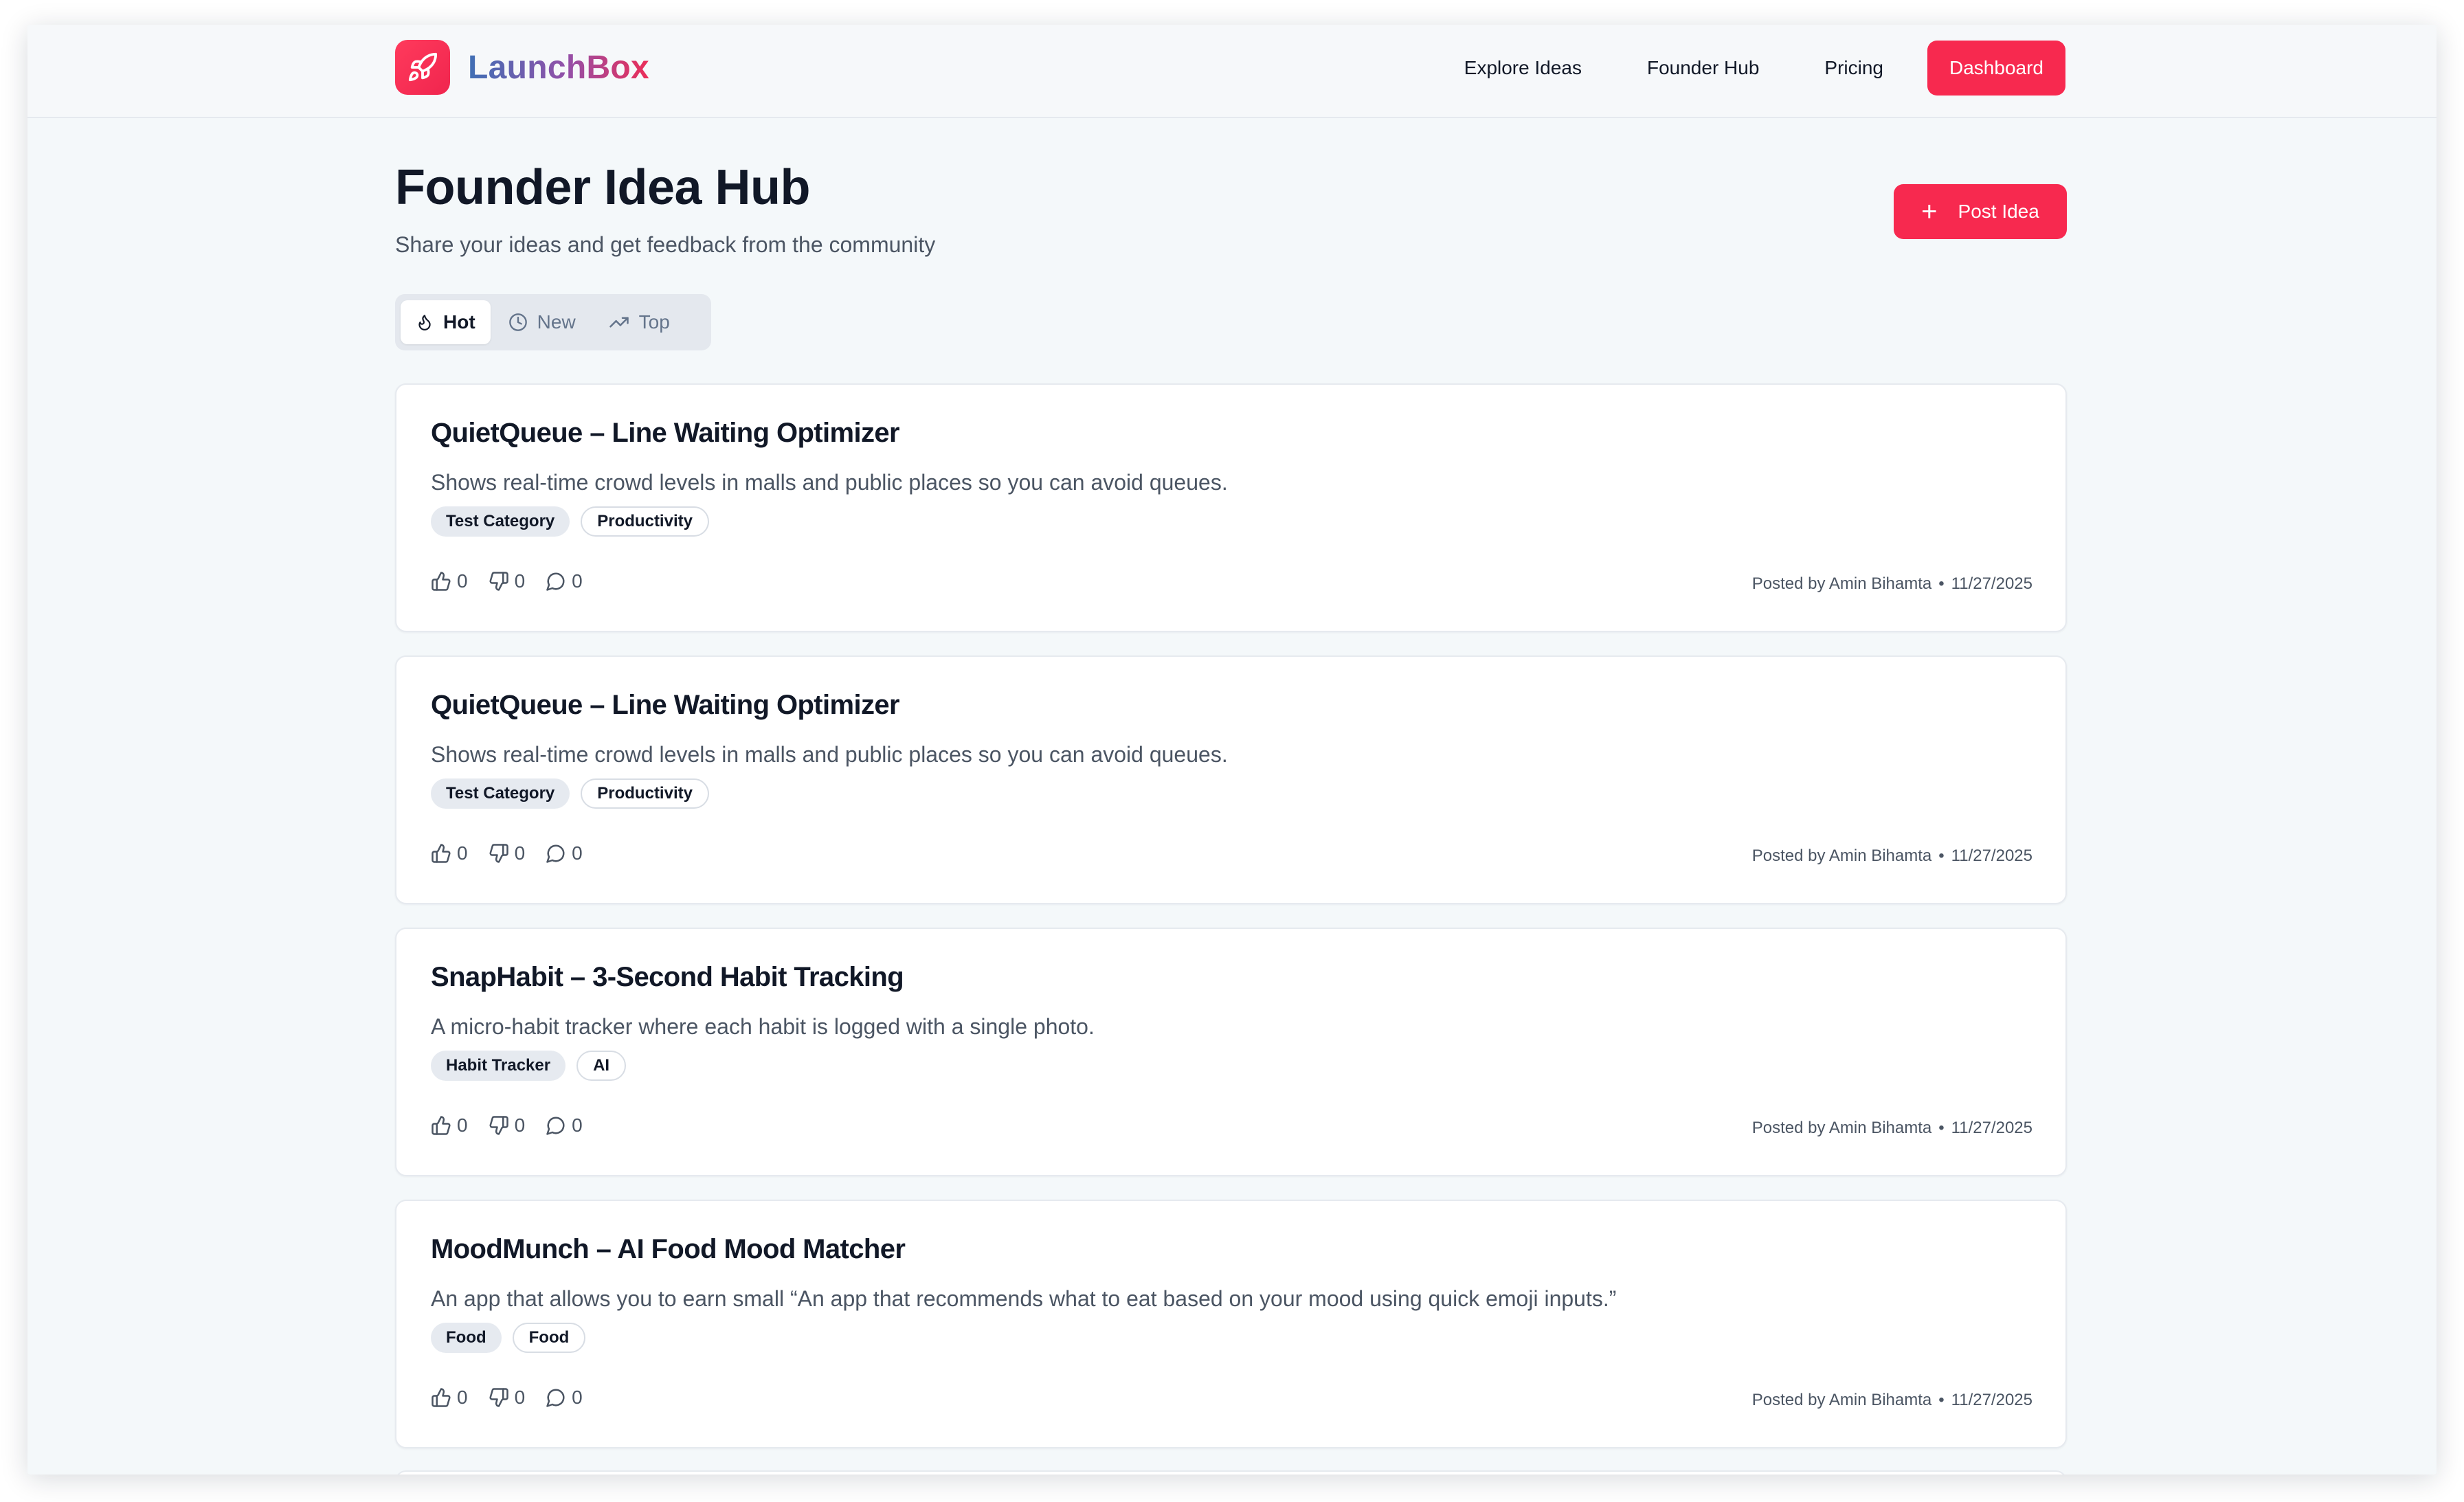 The image size is (2464, 1502). What do you see at coordinates (1523, 68) in the screenshot?
I see `nav-explore-ideas: Explore Ideas` at bounding box center [1523, 68].